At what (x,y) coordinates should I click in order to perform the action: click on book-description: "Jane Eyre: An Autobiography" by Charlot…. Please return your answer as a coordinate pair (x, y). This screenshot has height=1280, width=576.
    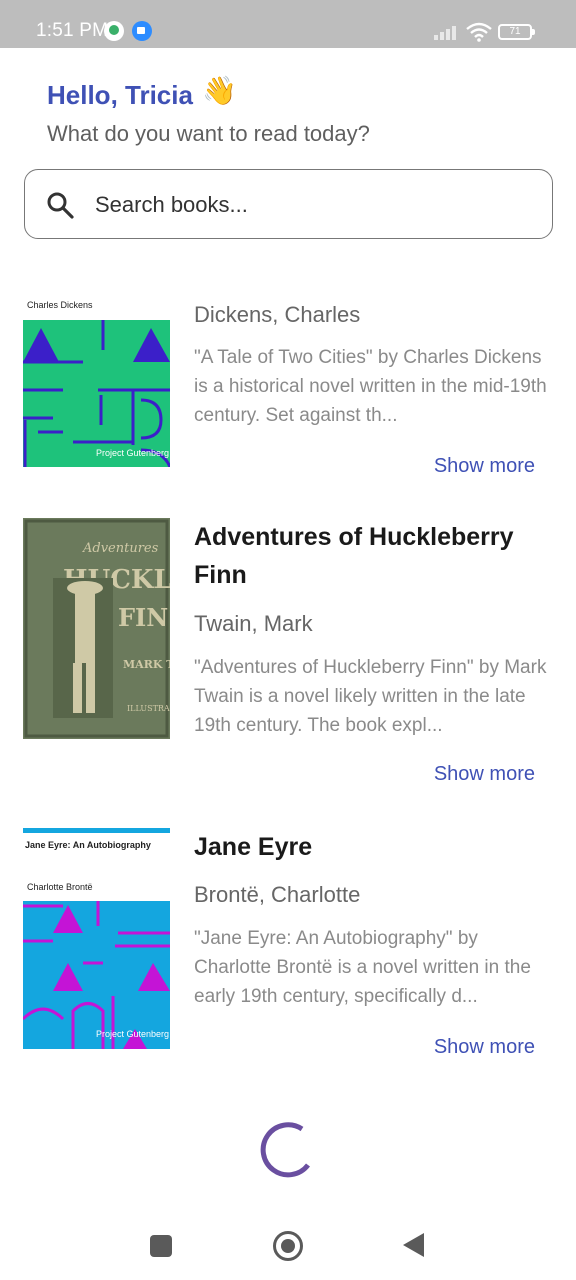
    Looking at the image, I should click on (362, 967).